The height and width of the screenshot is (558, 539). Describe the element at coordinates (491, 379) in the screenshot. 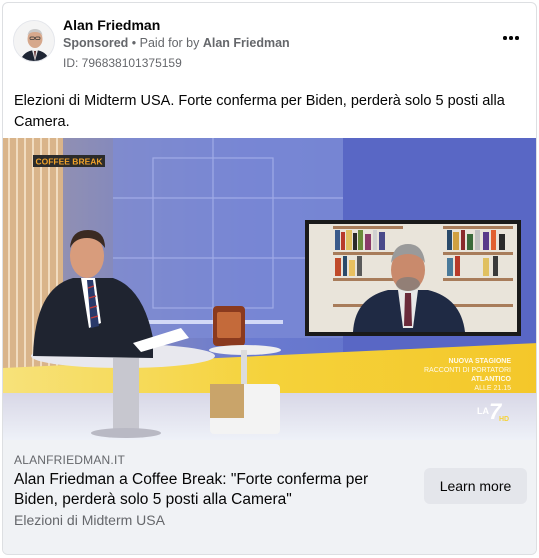

I see `ticker-line-3: ATLANTICO` at that location.